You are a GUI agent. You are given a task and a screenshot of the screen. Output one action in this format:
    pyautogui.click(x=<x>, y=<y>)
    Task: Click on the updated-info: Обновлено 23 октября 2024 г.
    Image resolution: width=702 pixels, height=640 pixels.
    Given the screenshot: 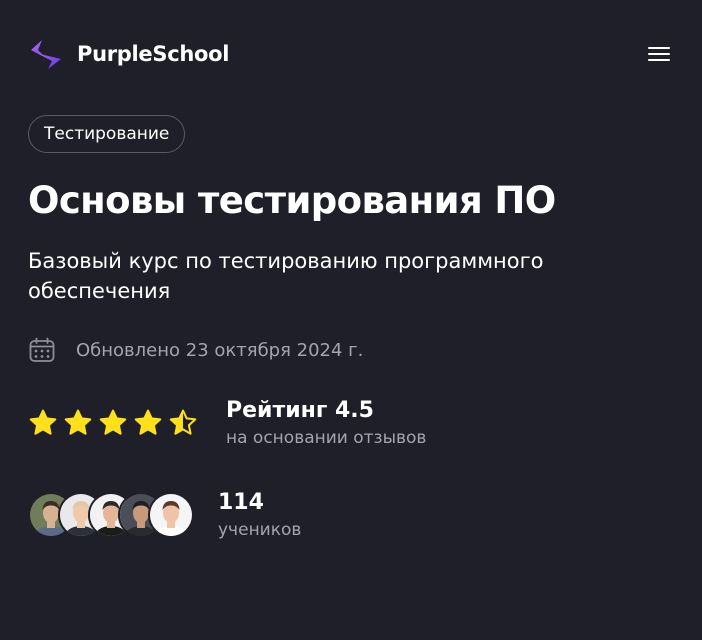 What is the action you would take?
    pyautogui.click(x=195, y=350)
    